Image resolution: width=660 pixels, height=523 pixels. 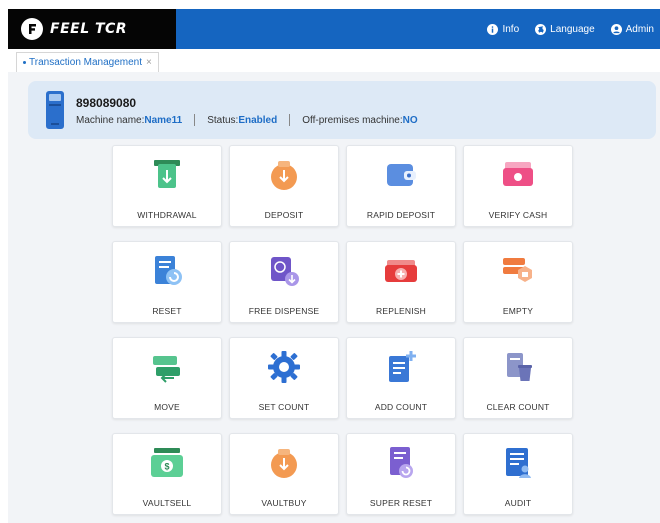 I want to click on verify-cash-button: VERIFY CASH, so click(x=518, y=186).